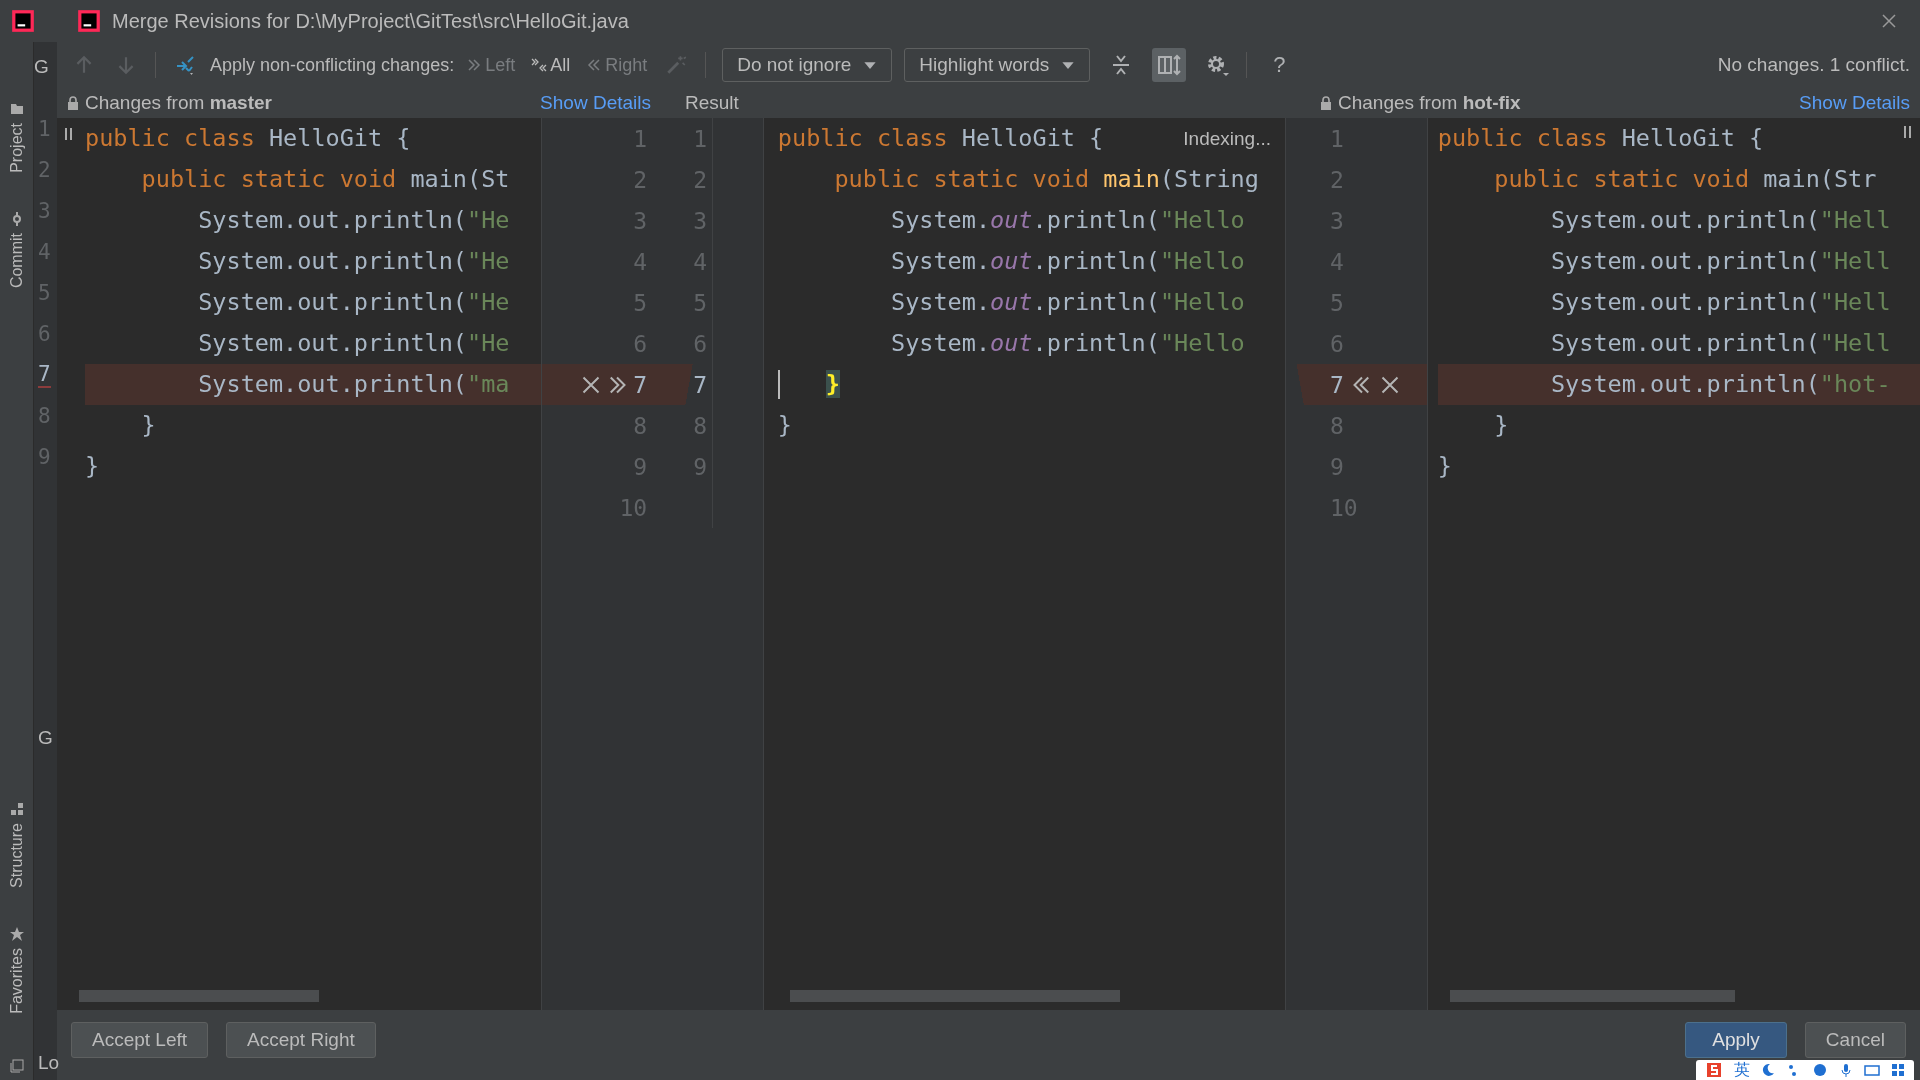 This screenshot has height=1080, width=1920. What do you see at coordinates (301, 1040) in the screenshot?
I see `accept-button: Accept Right` at bounding box center [301, 1040].